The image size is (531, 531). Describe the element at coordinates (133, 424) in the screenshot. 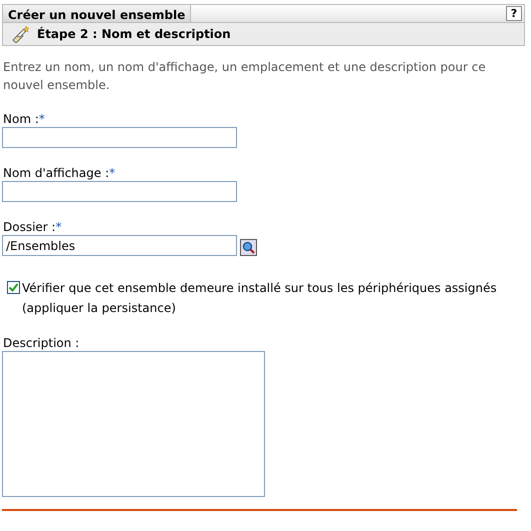

I see `description-field` at that location.